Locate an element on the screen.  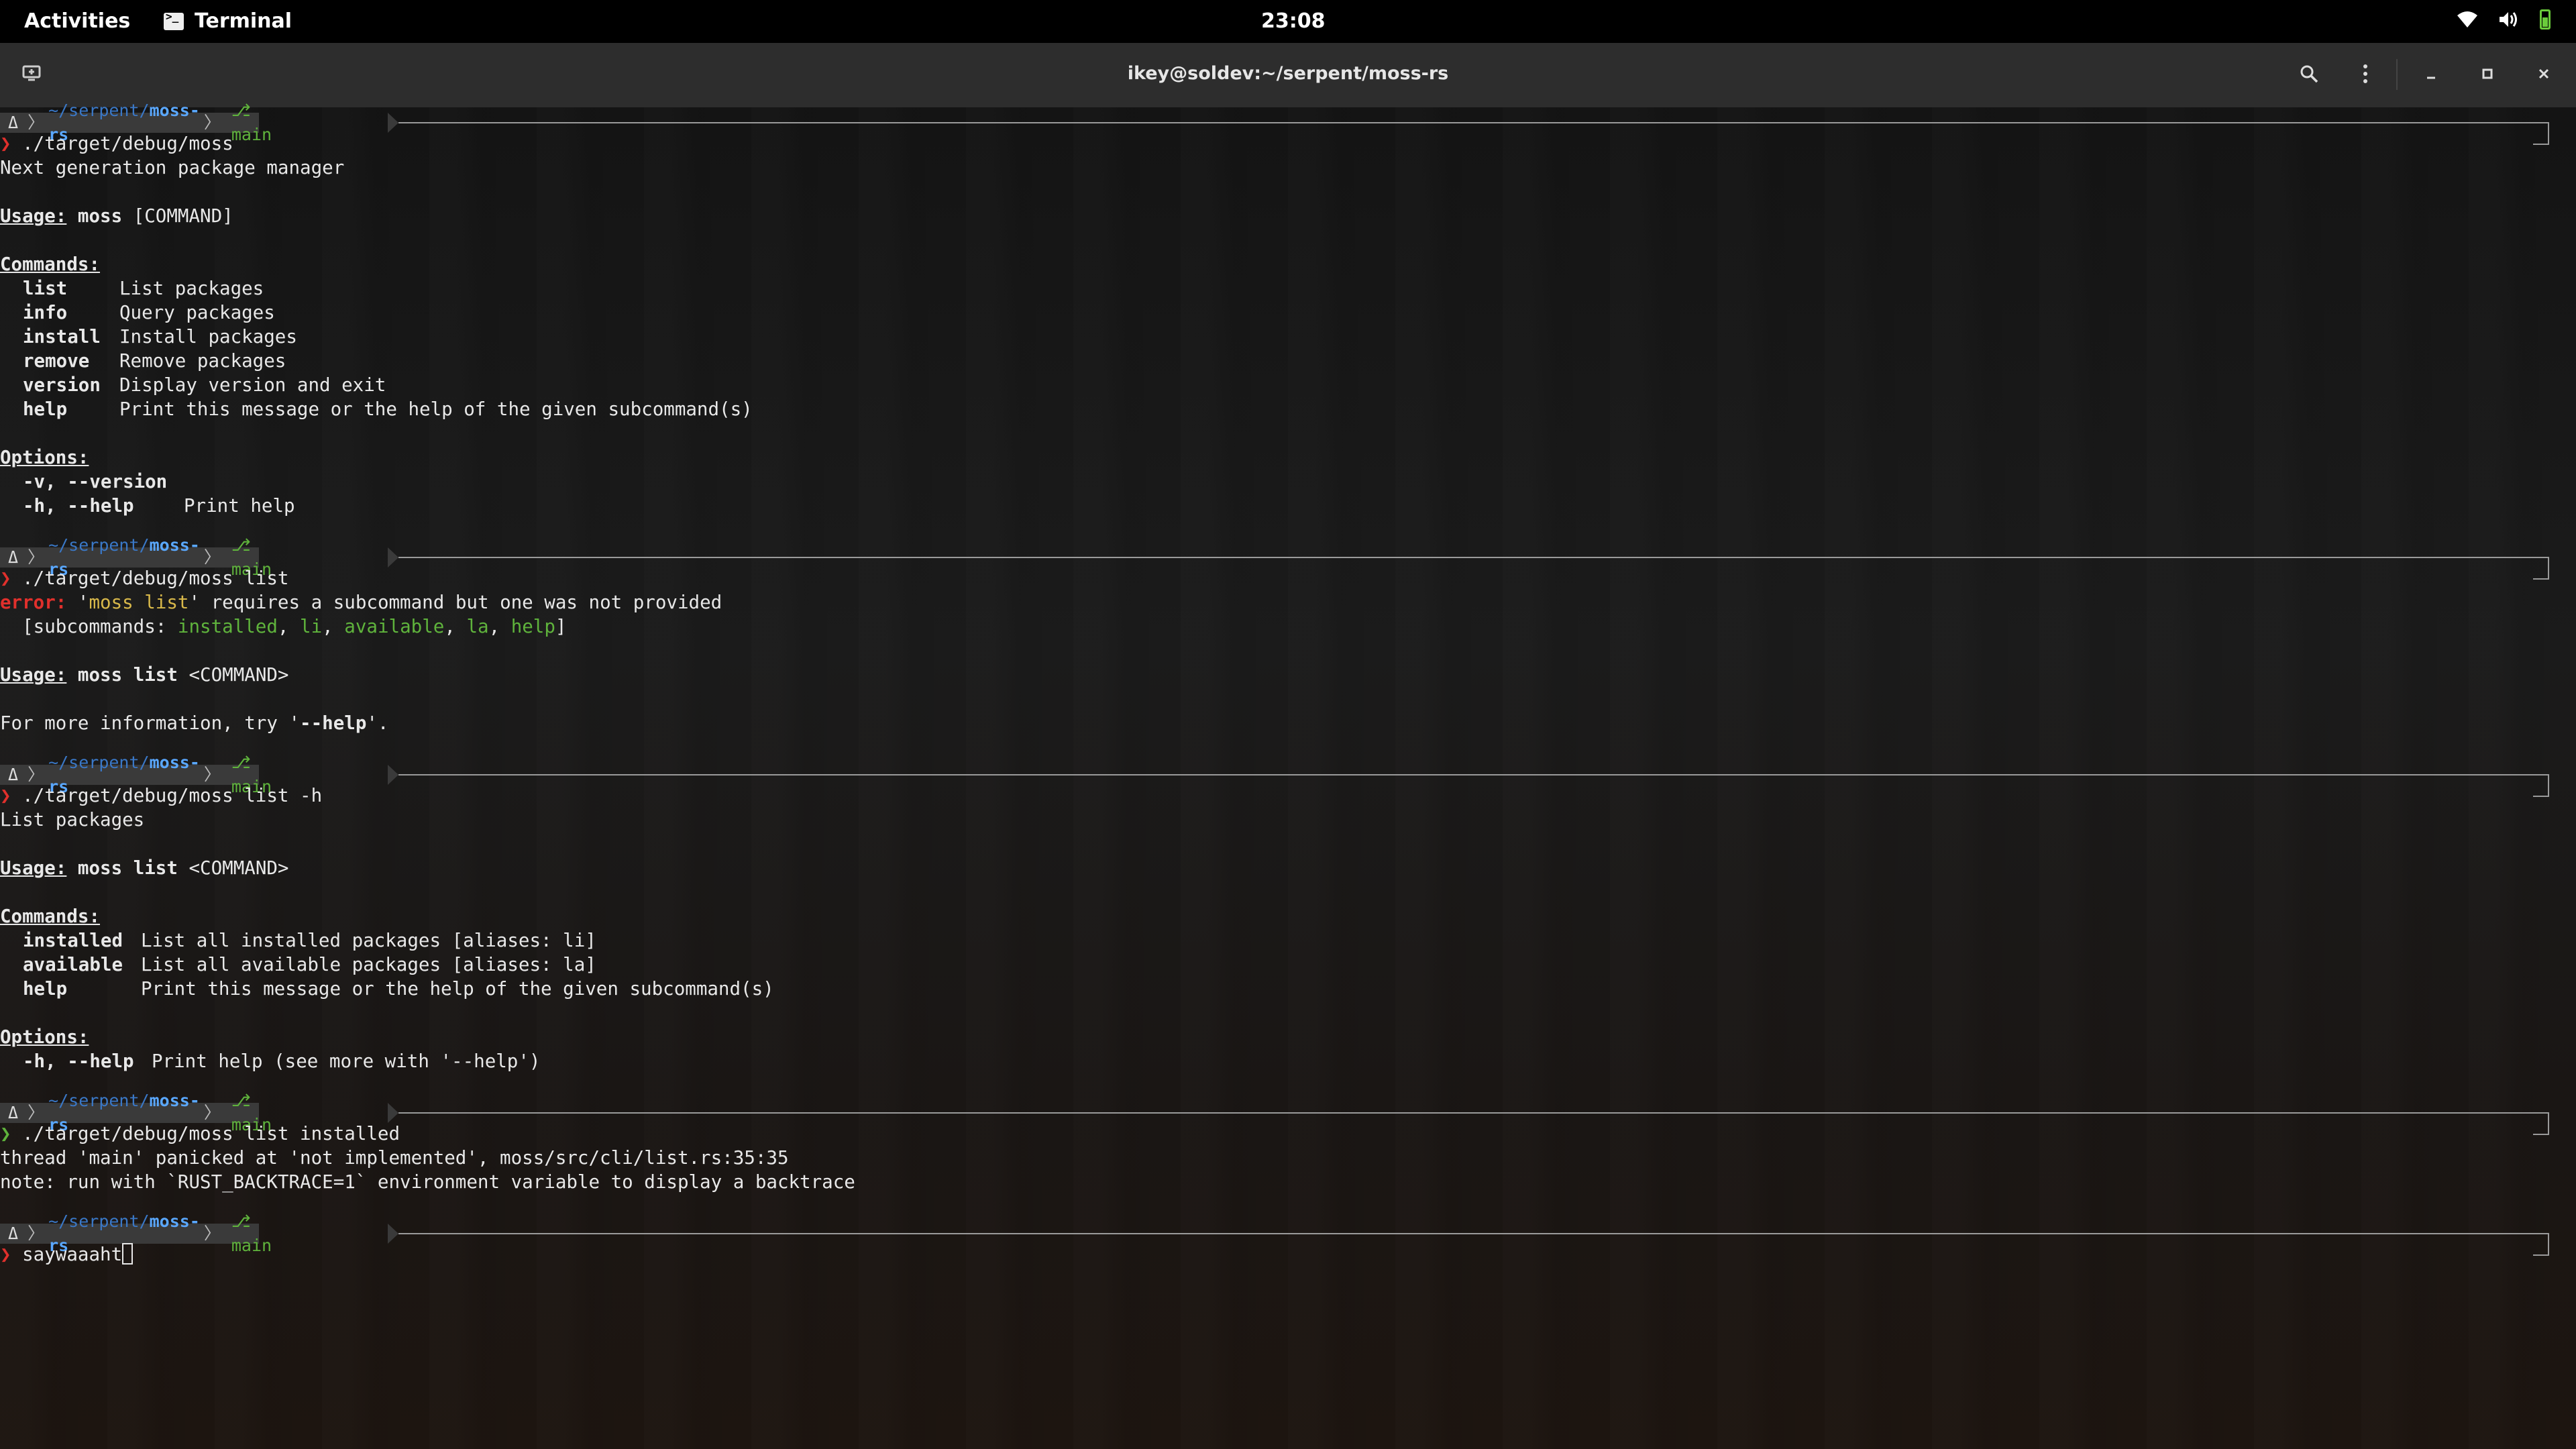
command-row: remove Remove packages is located at coordinates (154, 361).